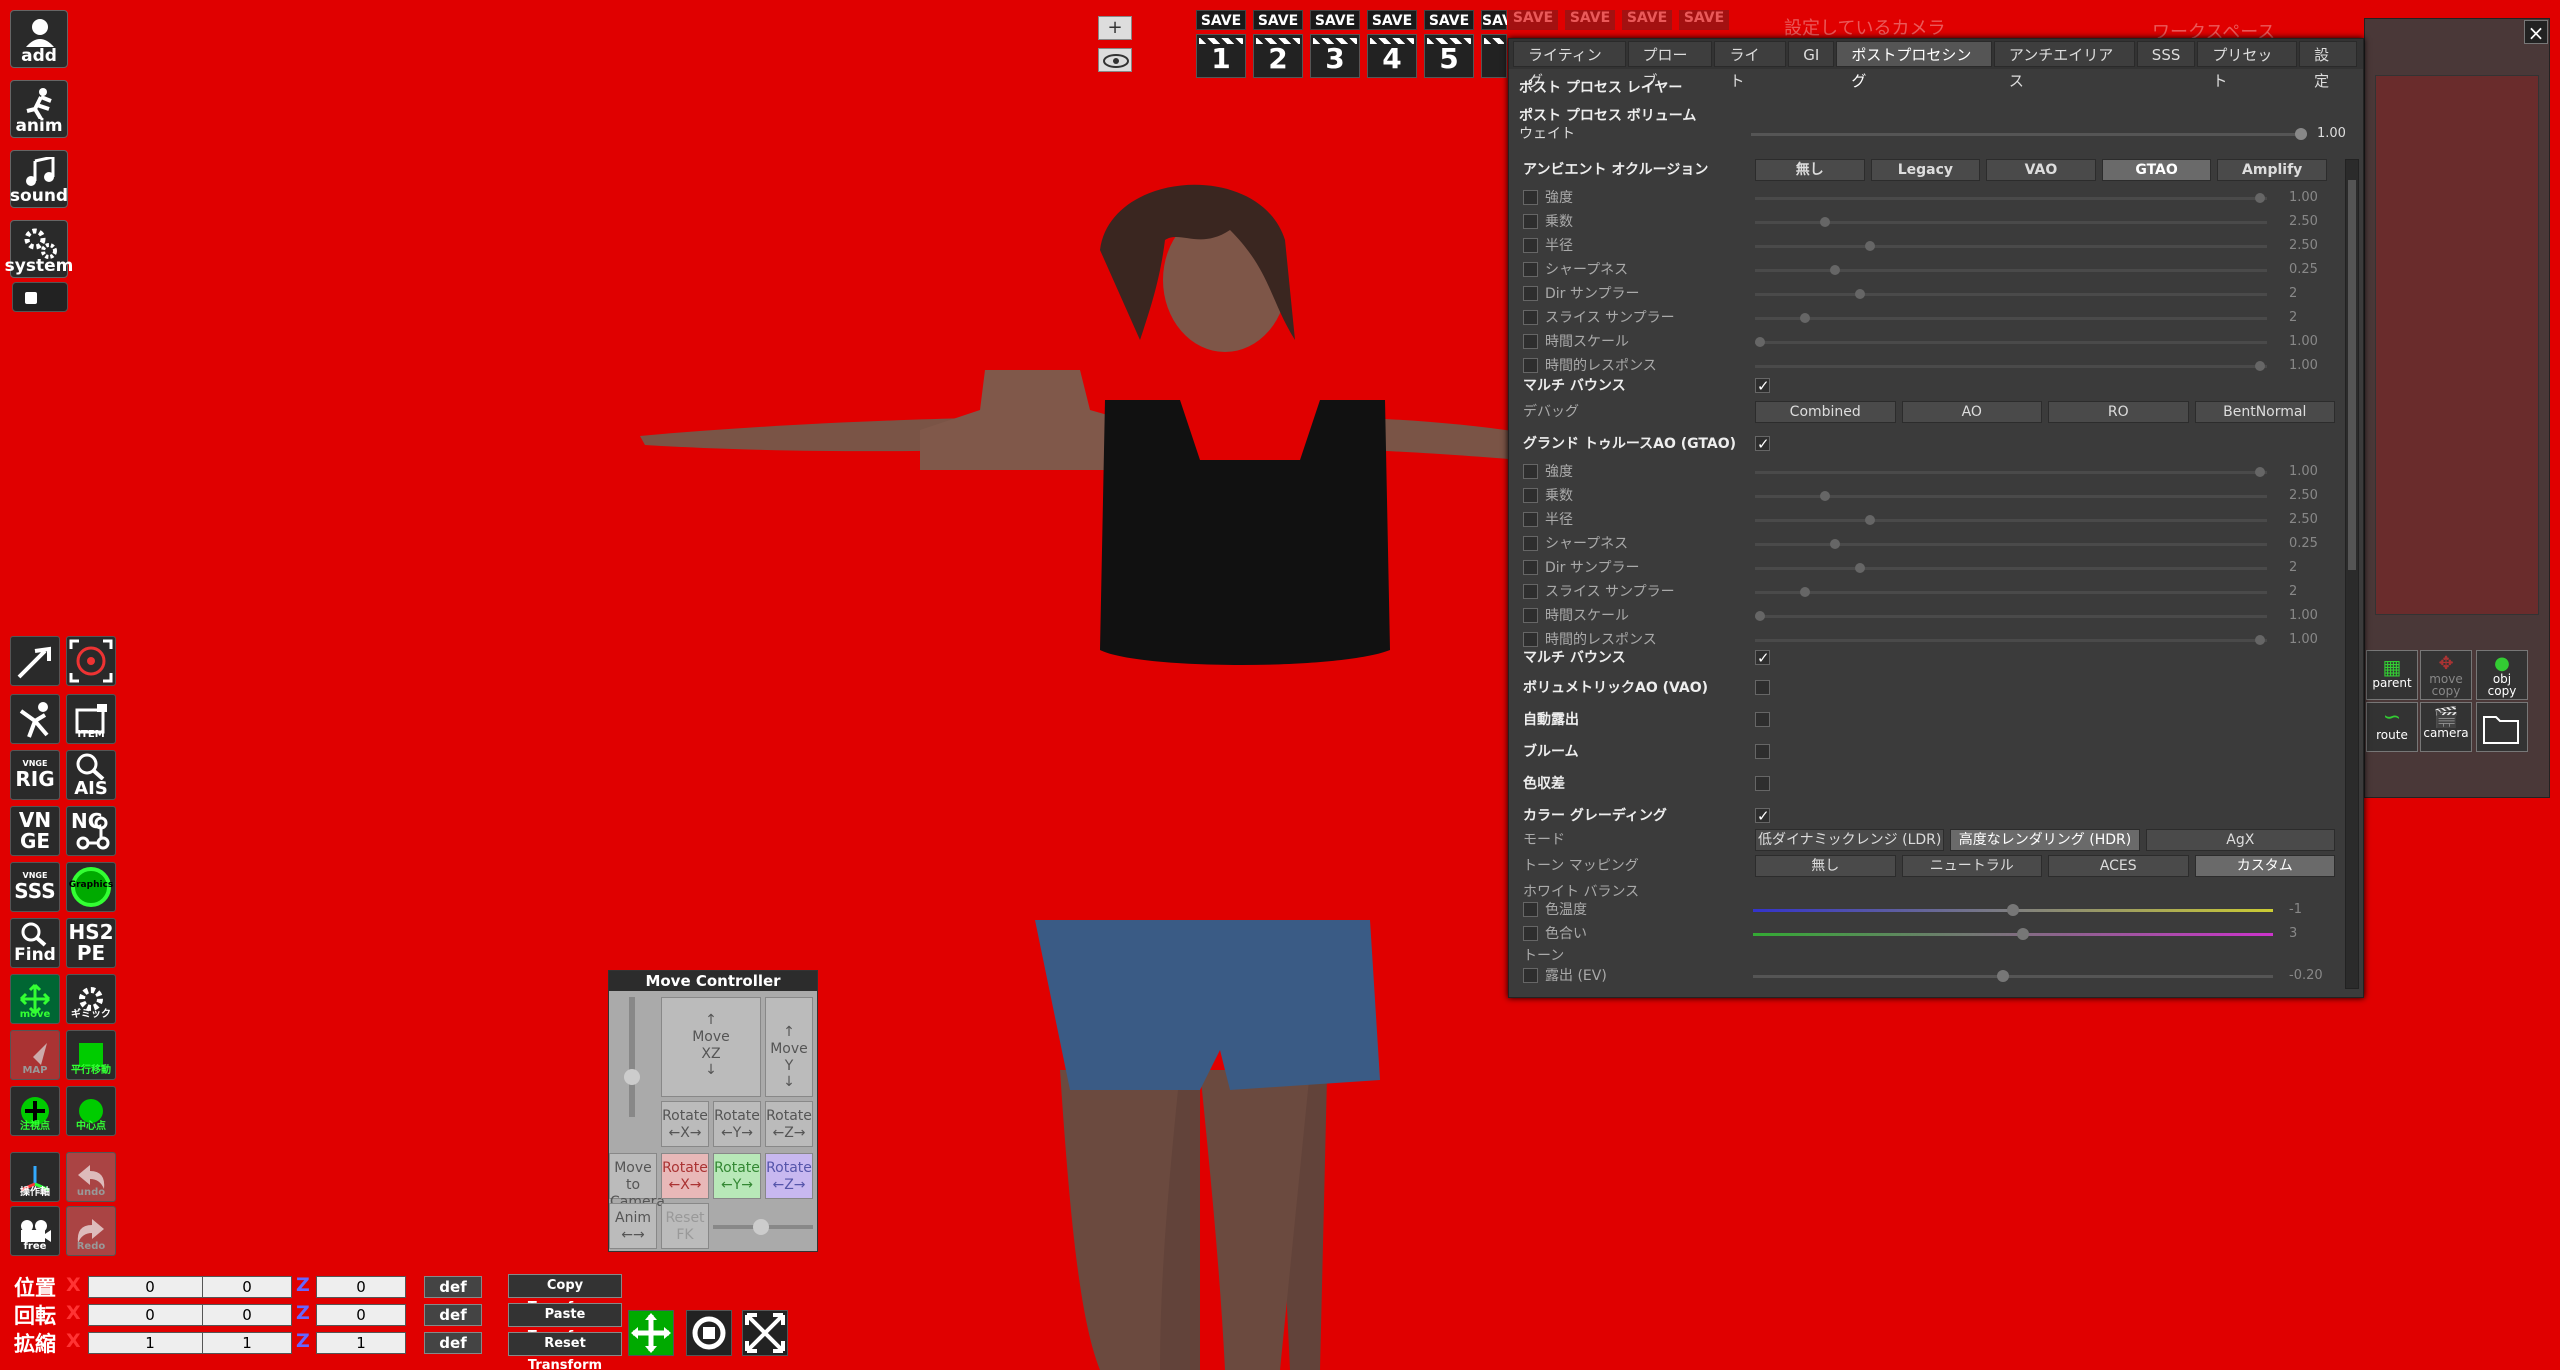 Image resolution: width=2560 pixels, height=1370 pixels. I want to click on close-icon: ×, so click(2536, 32).